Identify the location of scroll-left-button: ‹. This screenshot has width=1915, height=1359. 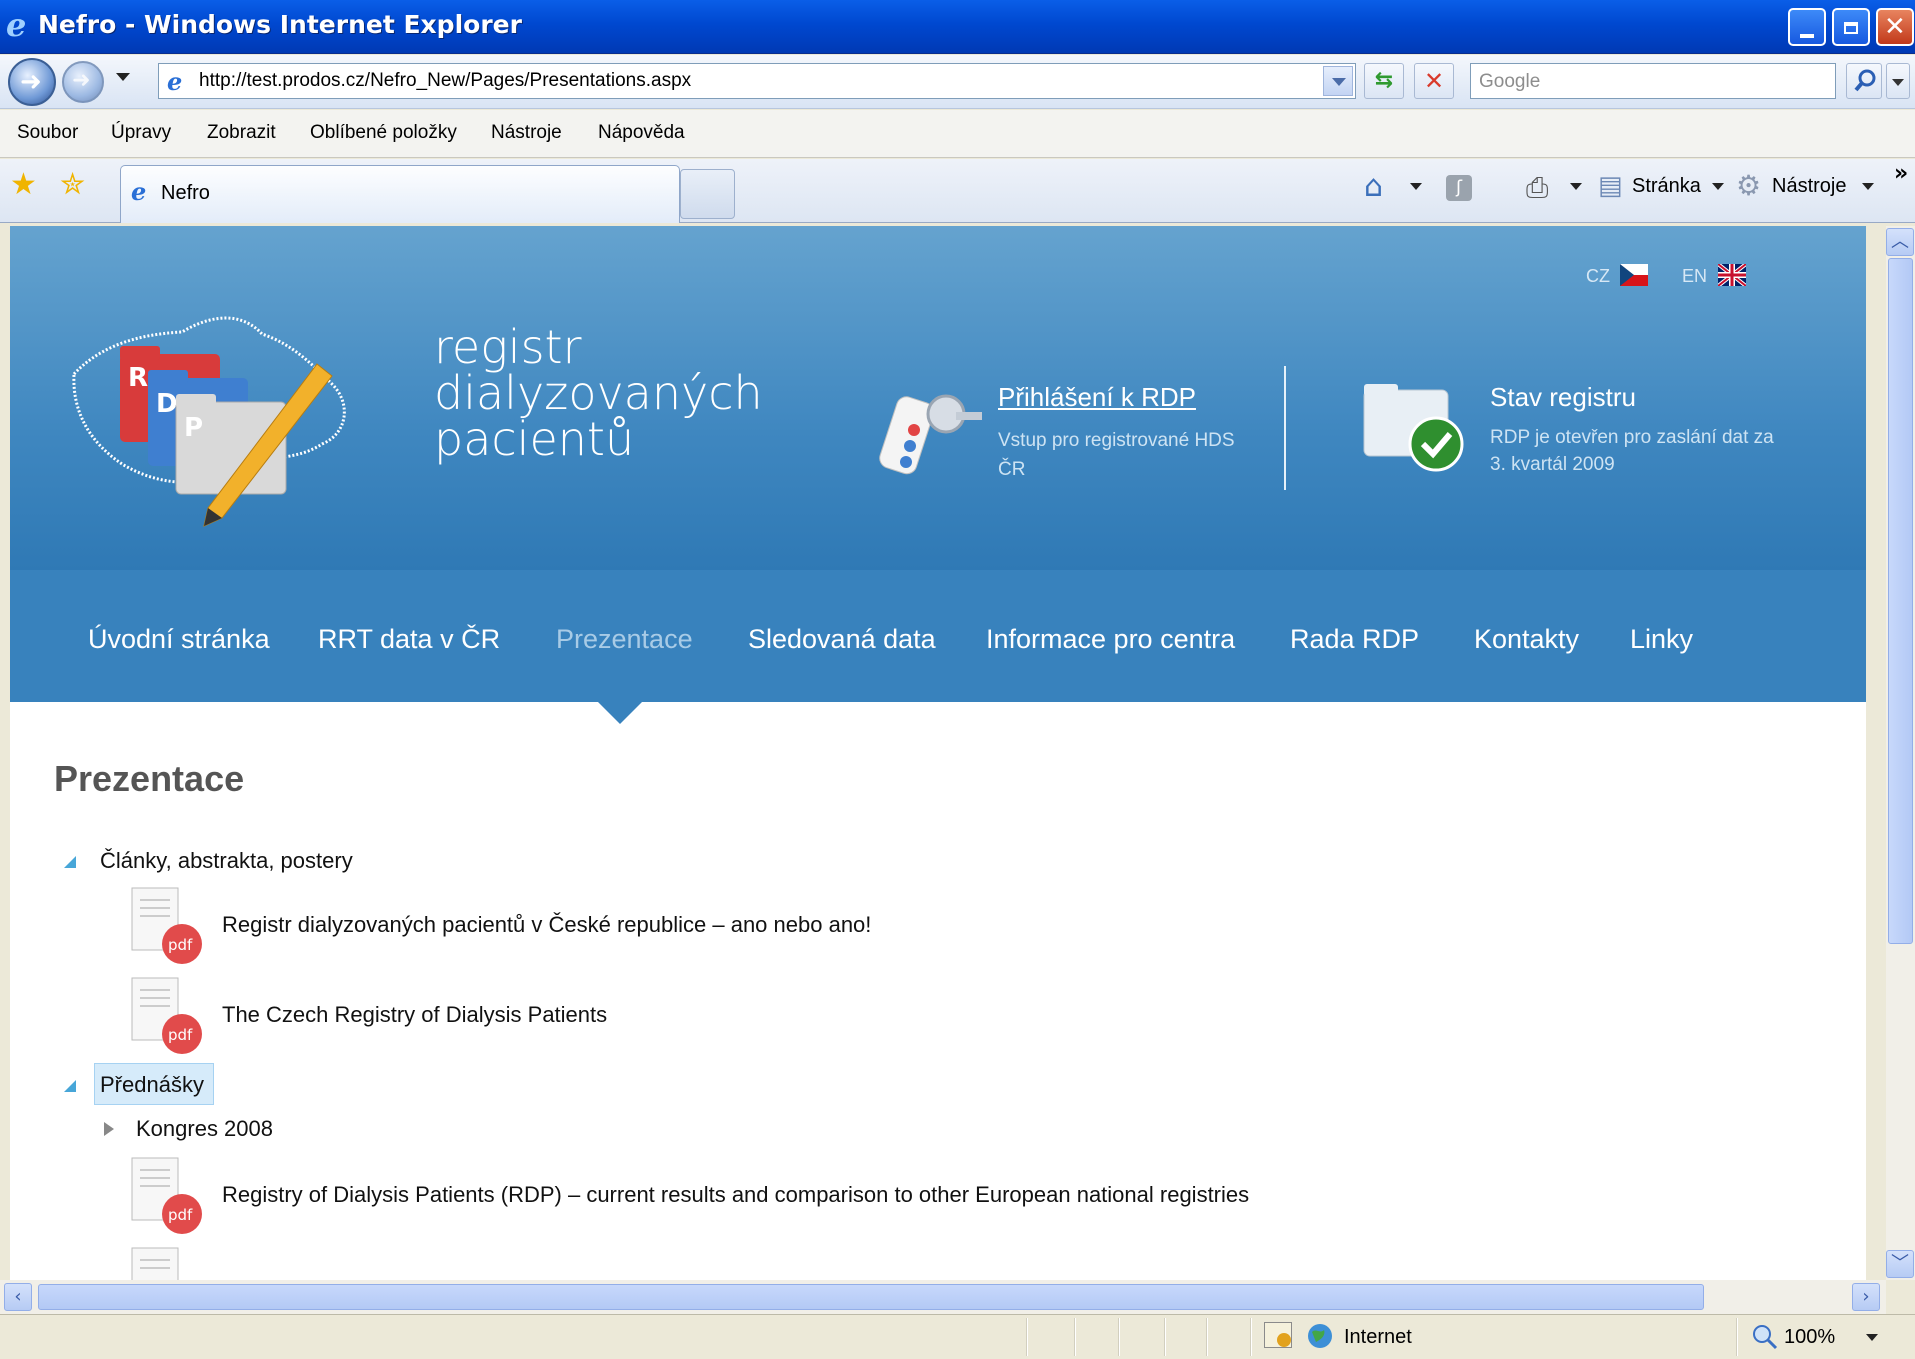
(18, 1297).